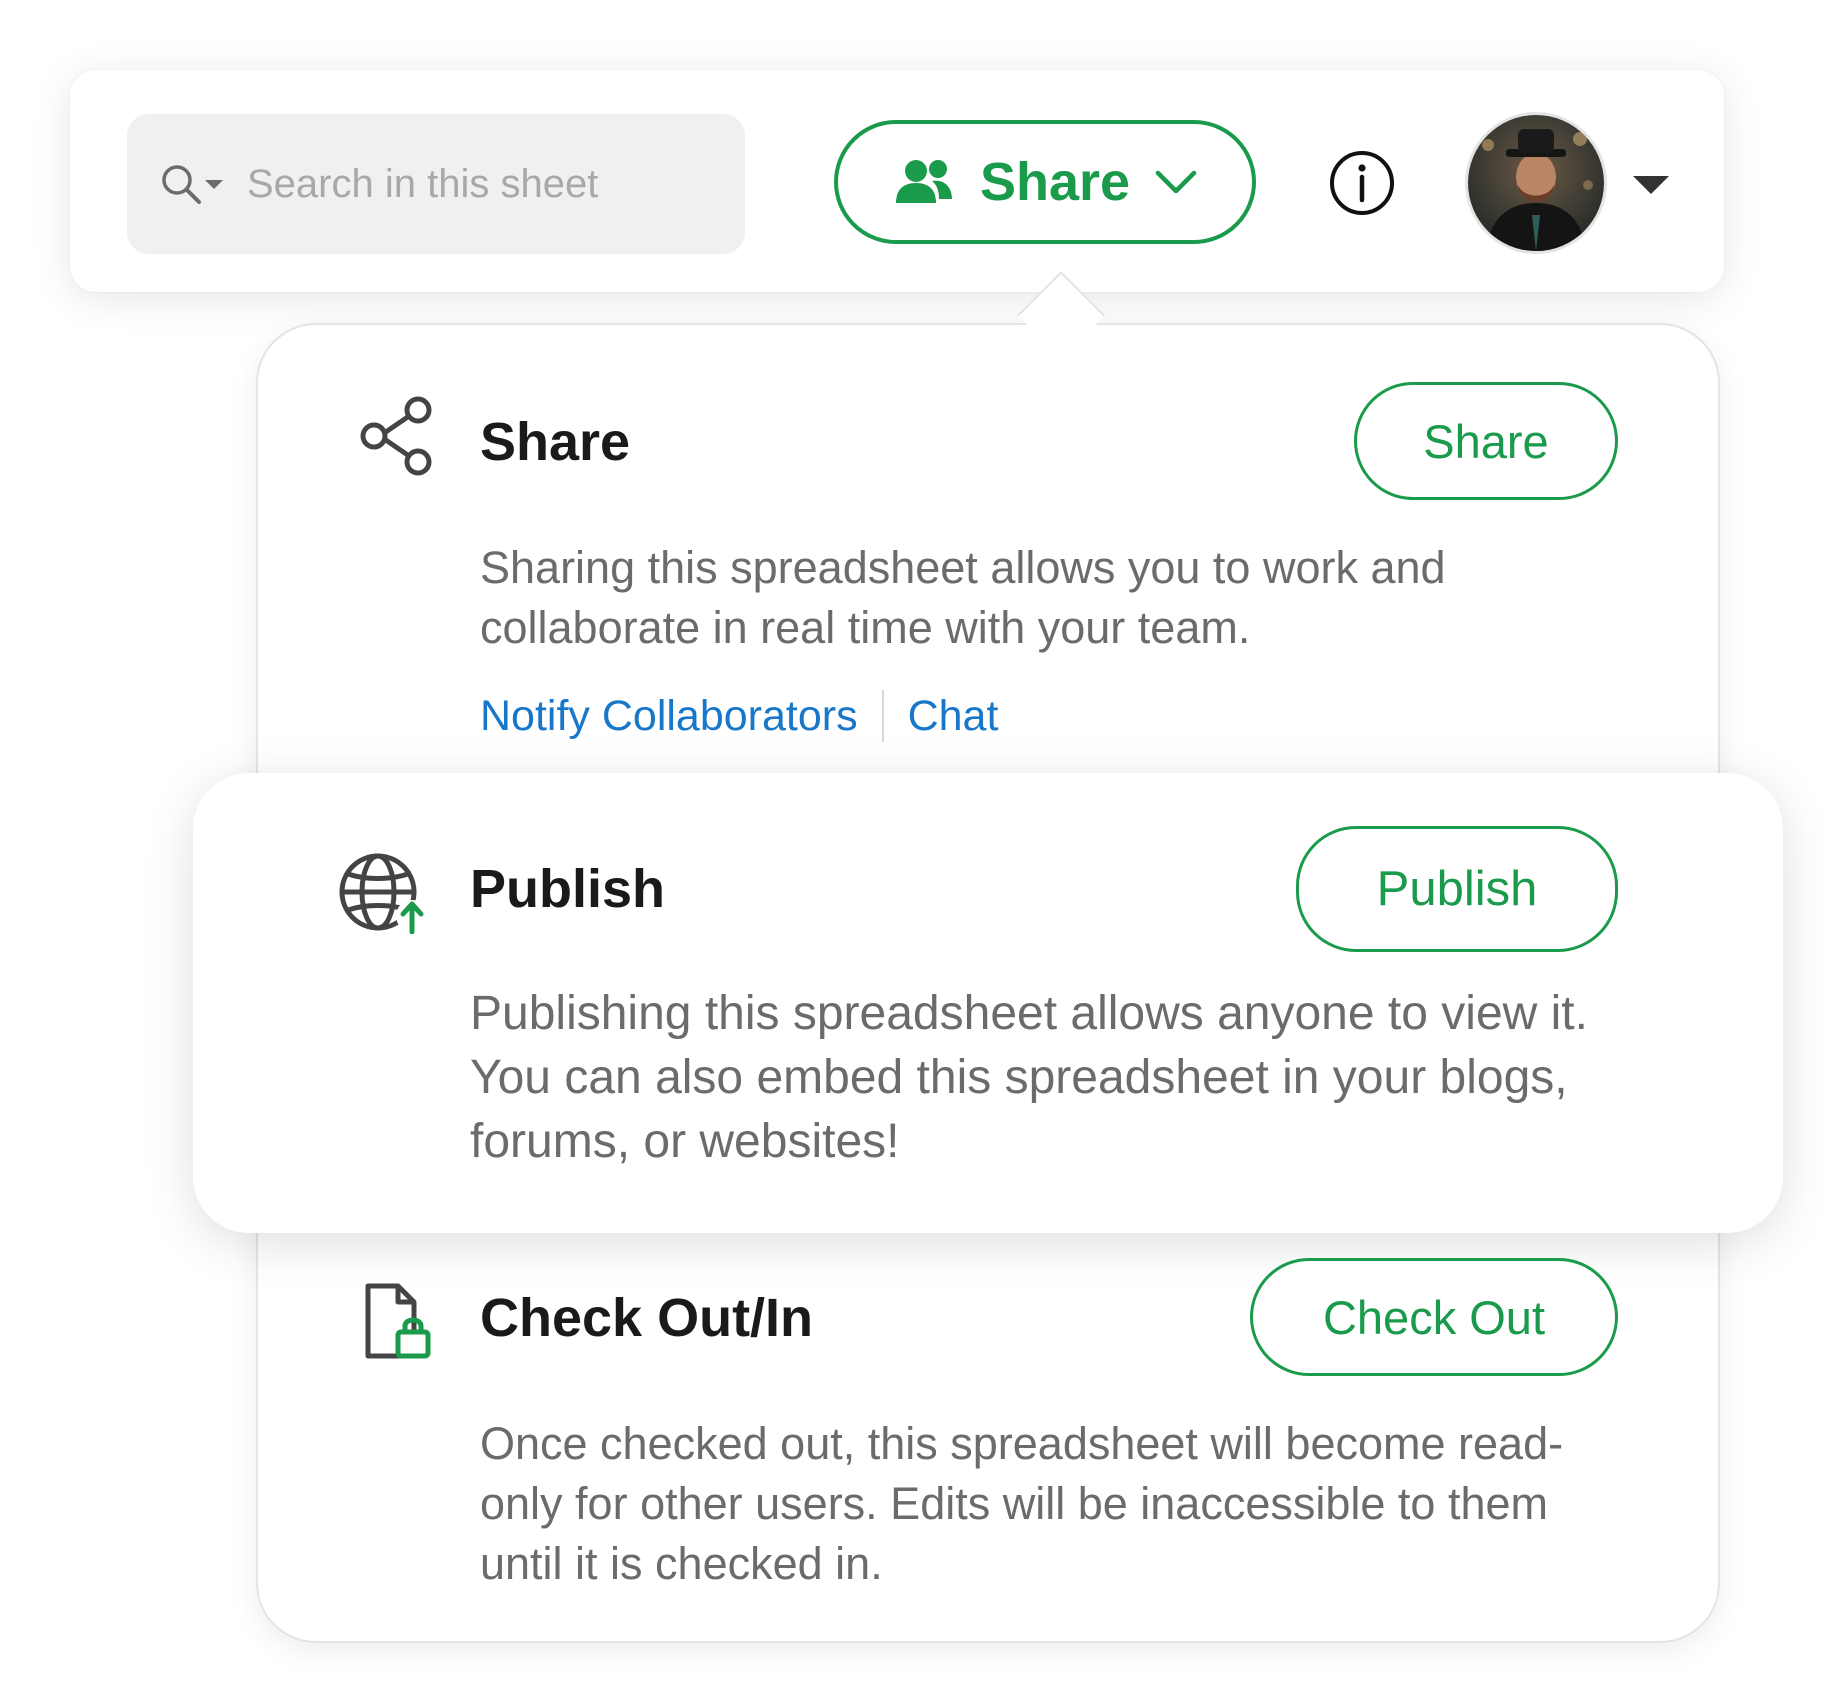 This screenshot has width=1827, height=1686. I want to click on avatar-image, so click(1536, 183).